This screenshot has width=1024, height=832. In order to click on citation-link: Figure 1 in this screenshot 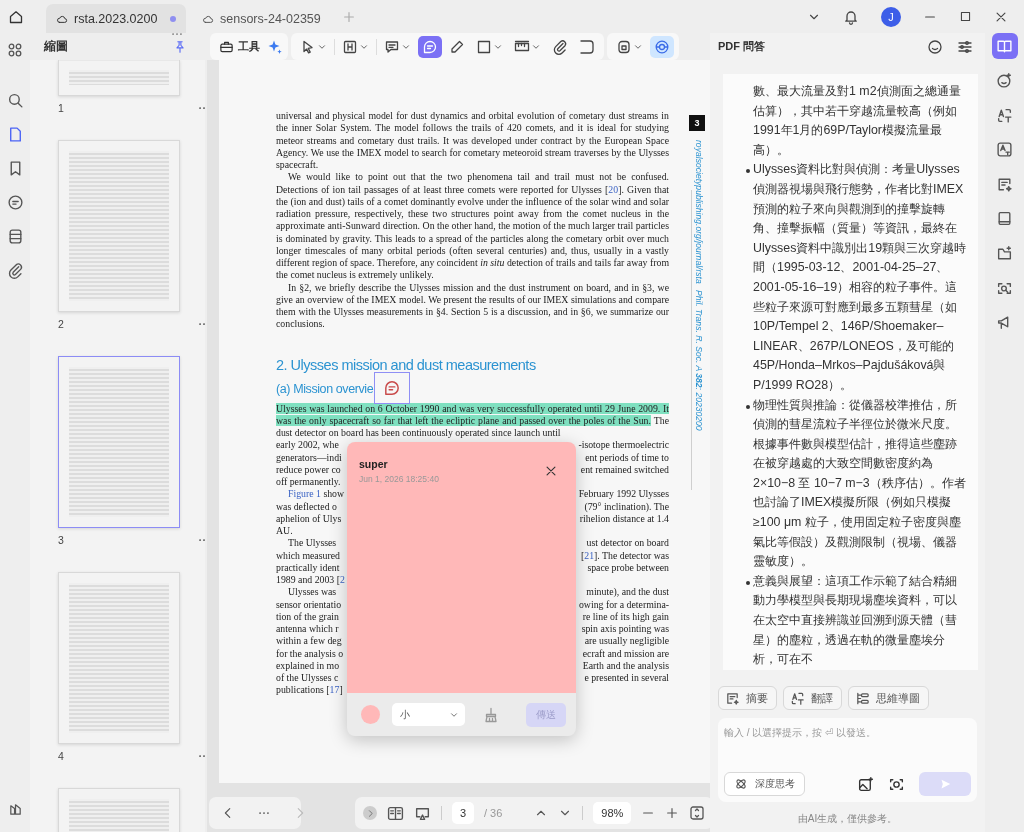, I will do `click(304, 494)`.